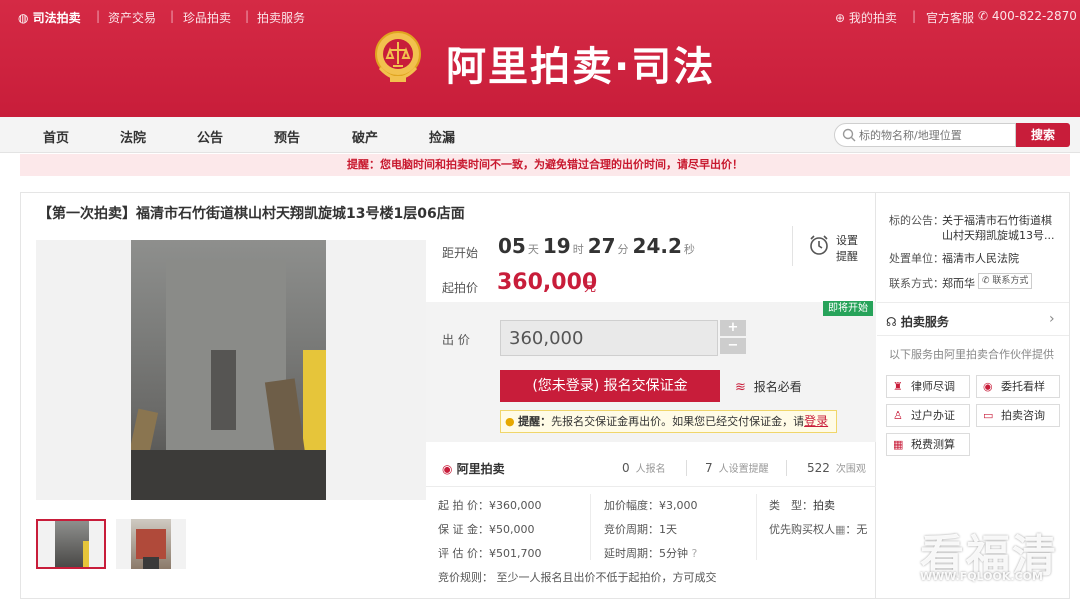 The image size is (1080, 610). I want to click on site-title: 阿里拍卖·司法, so click(581, 67).